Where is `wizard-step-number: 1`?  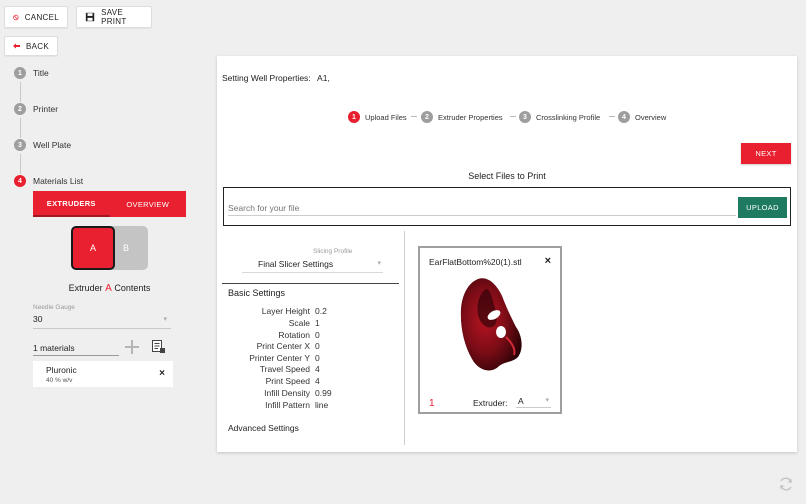
wizard-step-number: 1 is located at coordinates (354, 117).